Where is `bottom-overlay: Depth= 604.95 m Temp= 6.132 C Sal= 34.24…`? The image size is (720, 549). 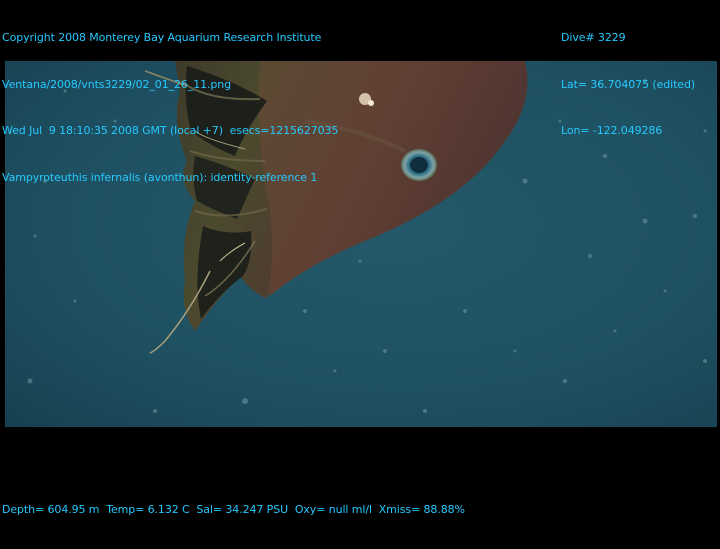 bottom-overlay: Depth= 604.95 m Temp= 6.132 C Sal= 34.24… is located at coordinates (233, 510).